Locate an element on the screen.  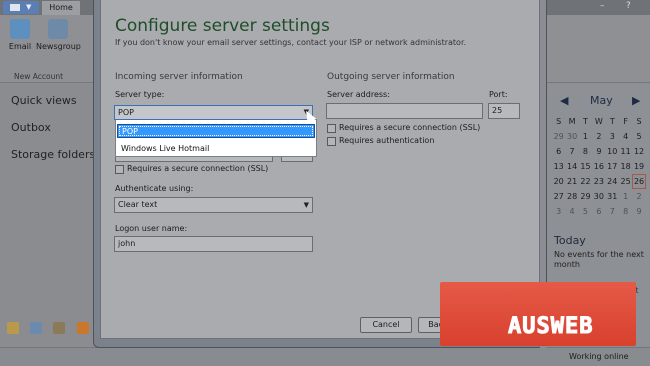
outgoing-ssl-label: Requires a secure connection (SSL) is located at coordinates (410, 127).